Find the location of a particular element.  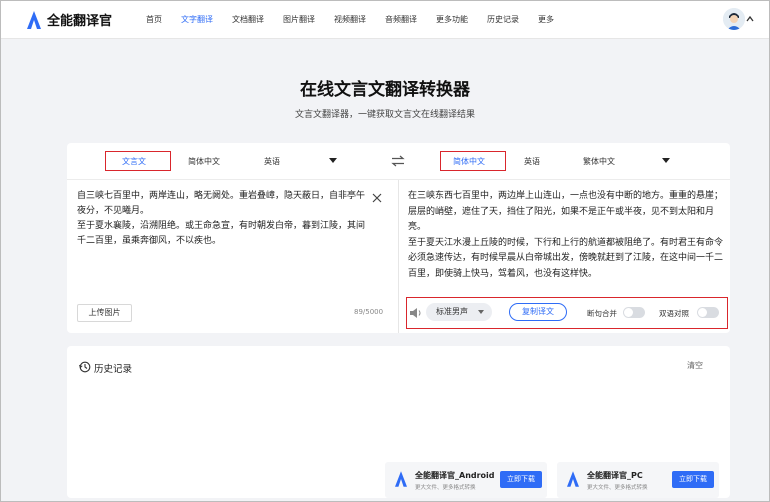

promo-name: 全能翻译官_Android is located at coordinates (455, 475).